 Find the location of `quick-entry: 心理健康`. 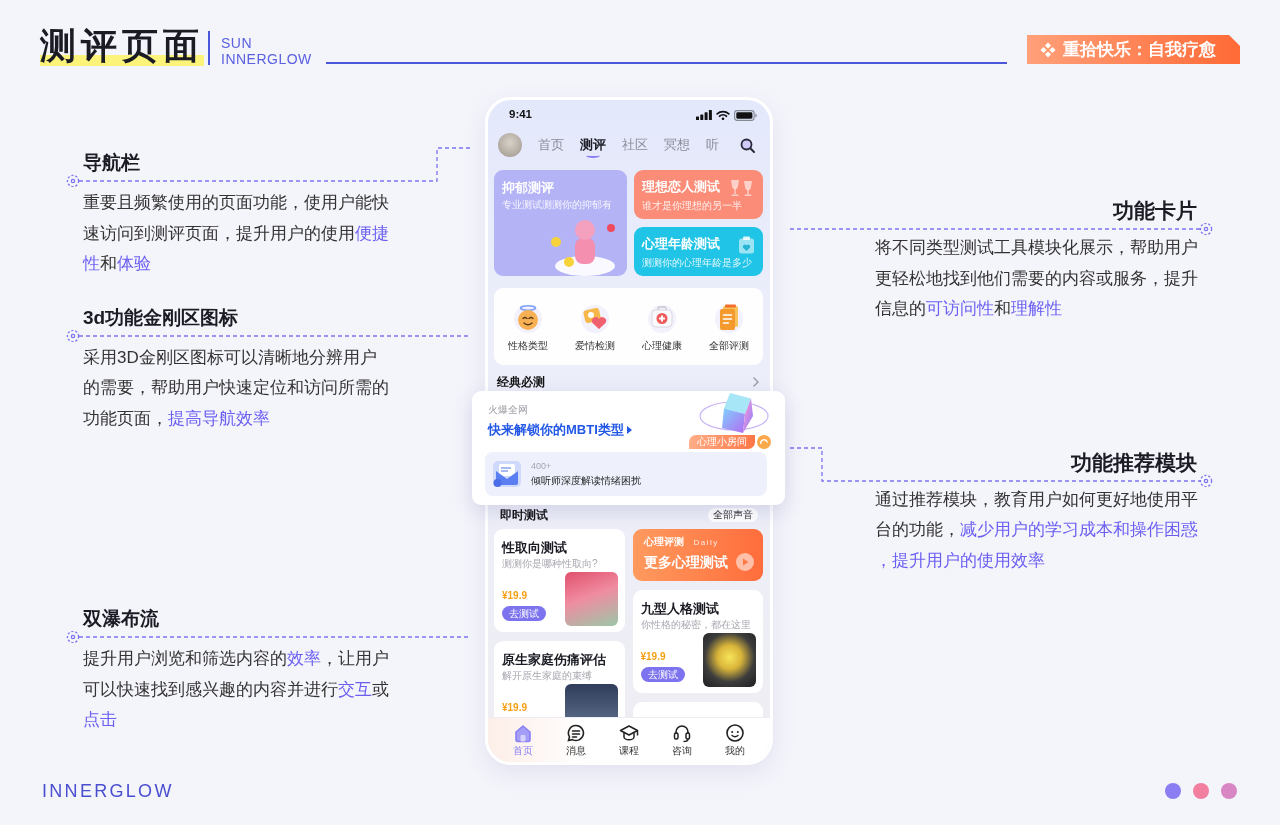

quick-entry: 心理健康 is located at coordinates (662, 327).